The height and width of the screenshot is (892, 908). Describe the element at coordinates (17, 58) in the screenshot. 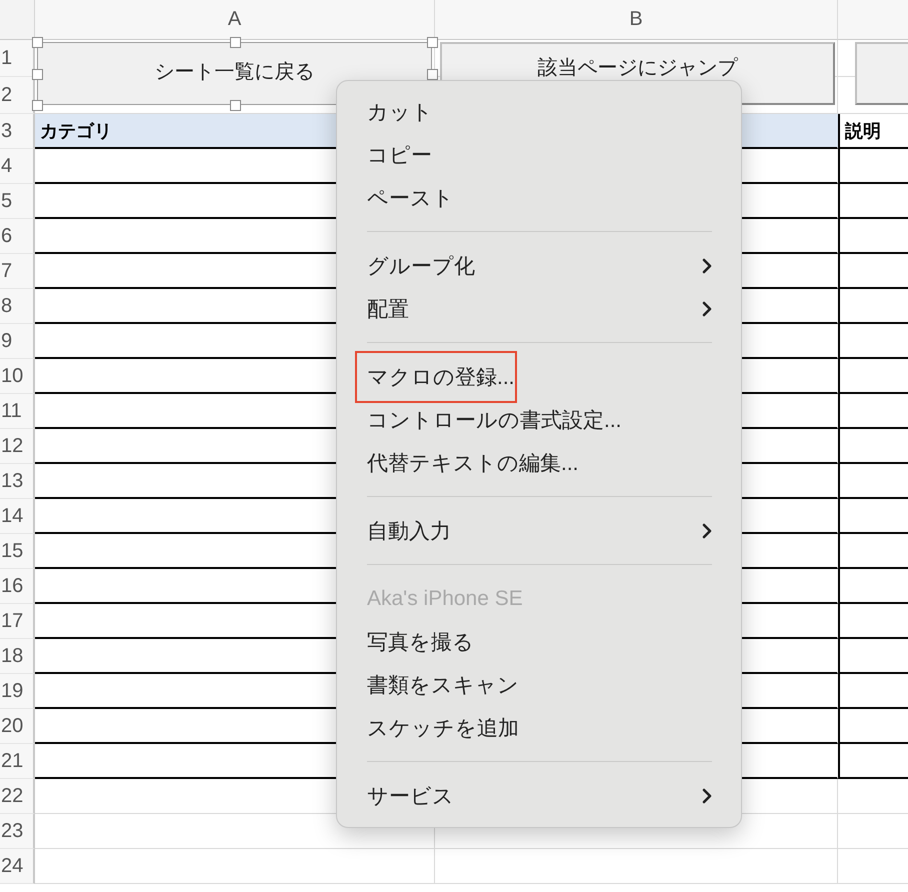

I see `row-header: 1` at that location.